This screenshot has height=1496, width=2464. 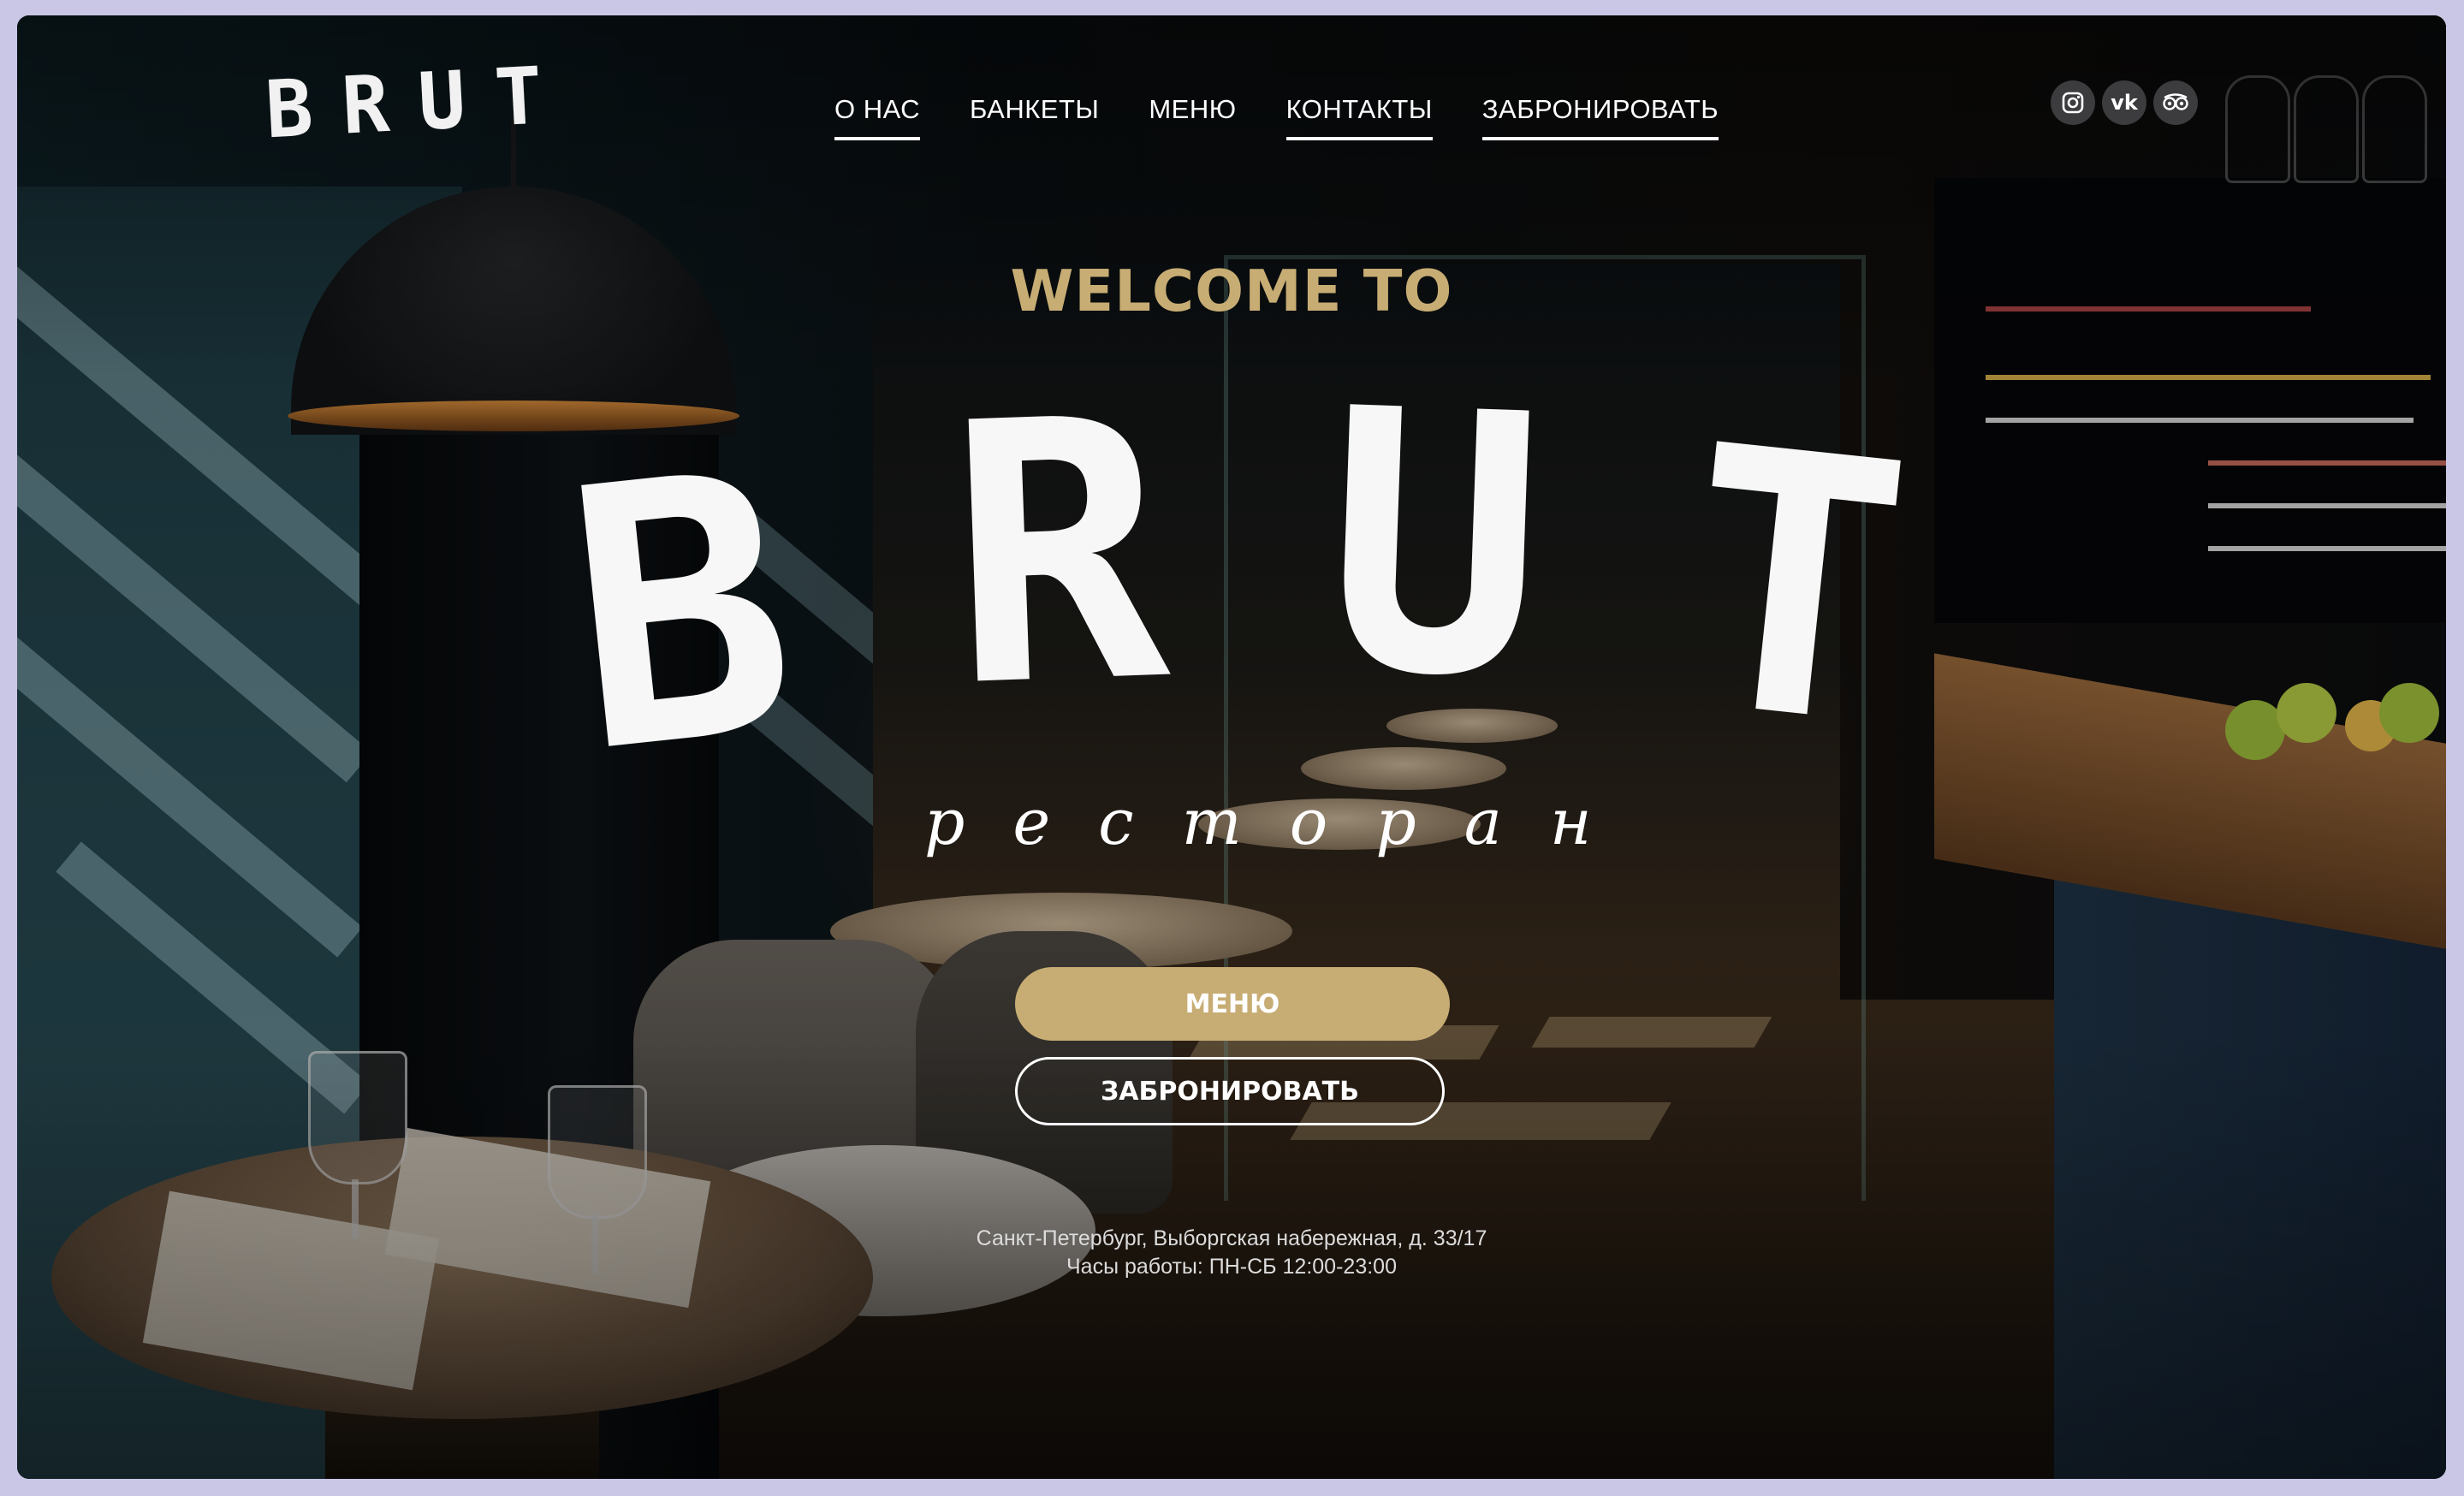 I want to click on social-links: vk, so click(x=2124, y=102).